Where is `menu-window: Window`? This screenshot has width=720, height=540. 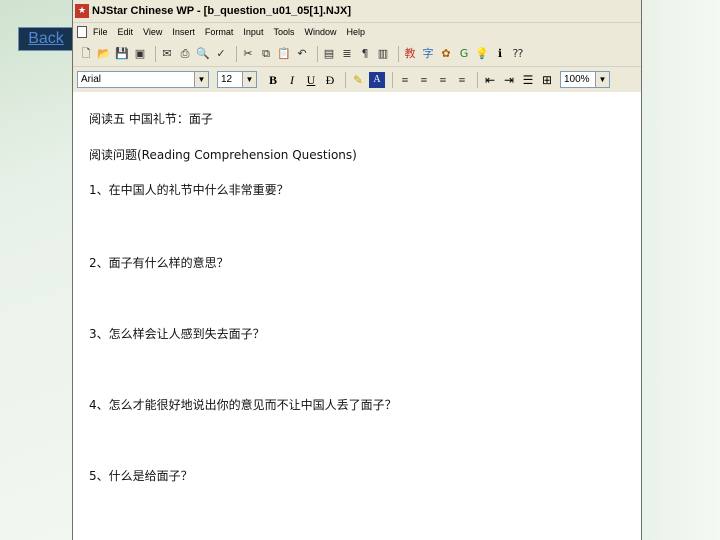 menu-window: Window is located at coordinates (320, 32).